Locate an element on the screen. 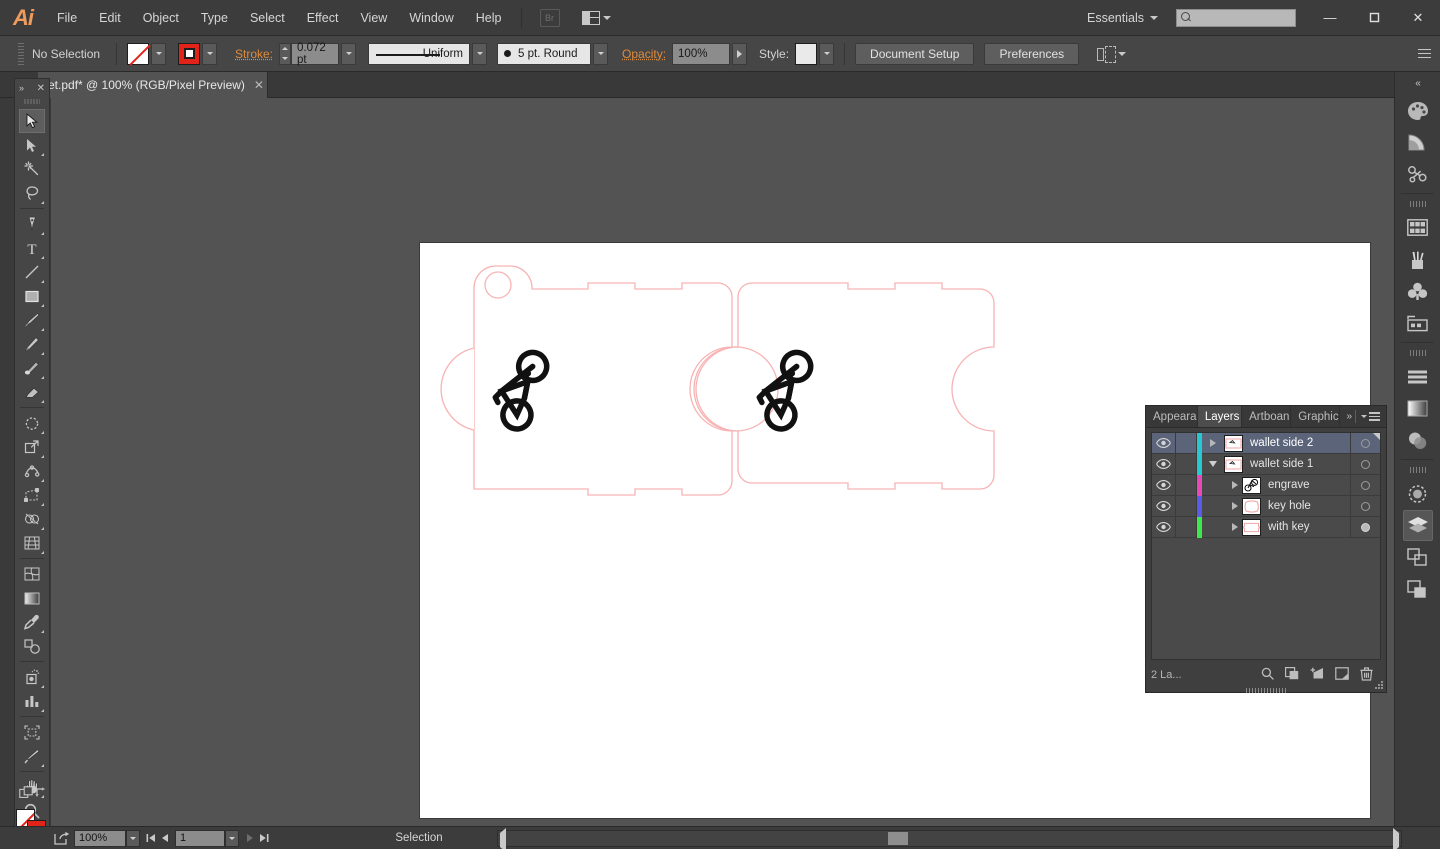 Image resolution: width=1440 pixels, height=849 pixels. control-bar-grip is located at coordinates (21, 53).